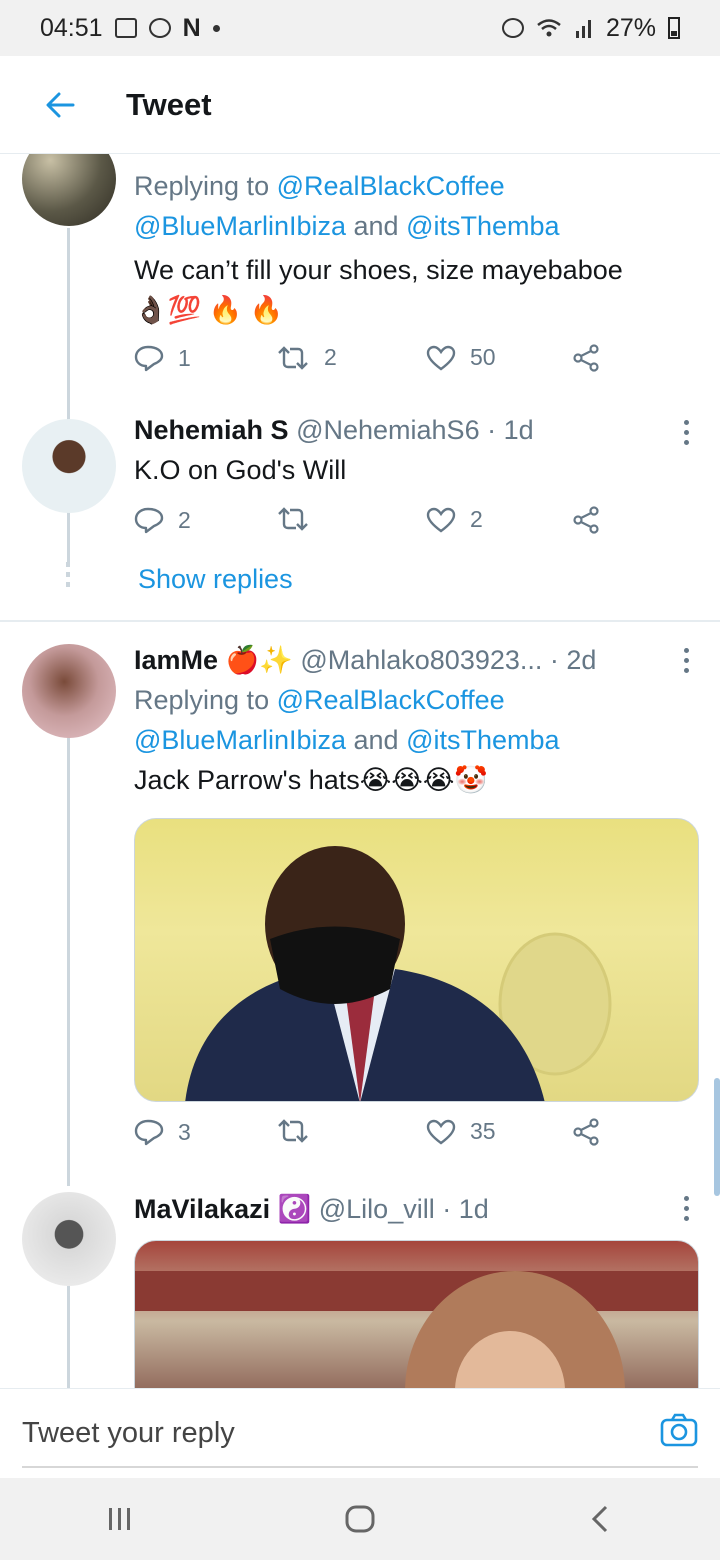  Describe the element at coordinates (423, 780) in the screenshot. I see `tweet-emoji: 😭😭😭🤡` at that location.